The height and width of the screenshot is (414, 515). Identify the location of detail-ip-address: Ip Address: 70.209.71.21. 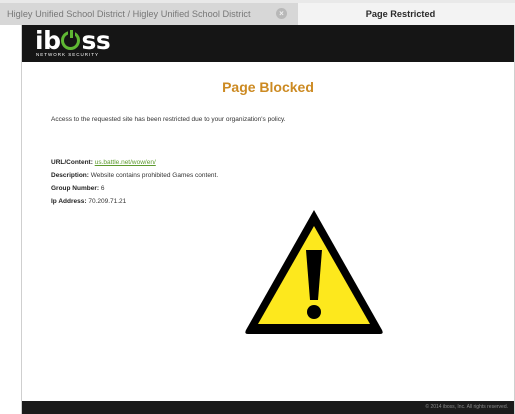
(89, 201).